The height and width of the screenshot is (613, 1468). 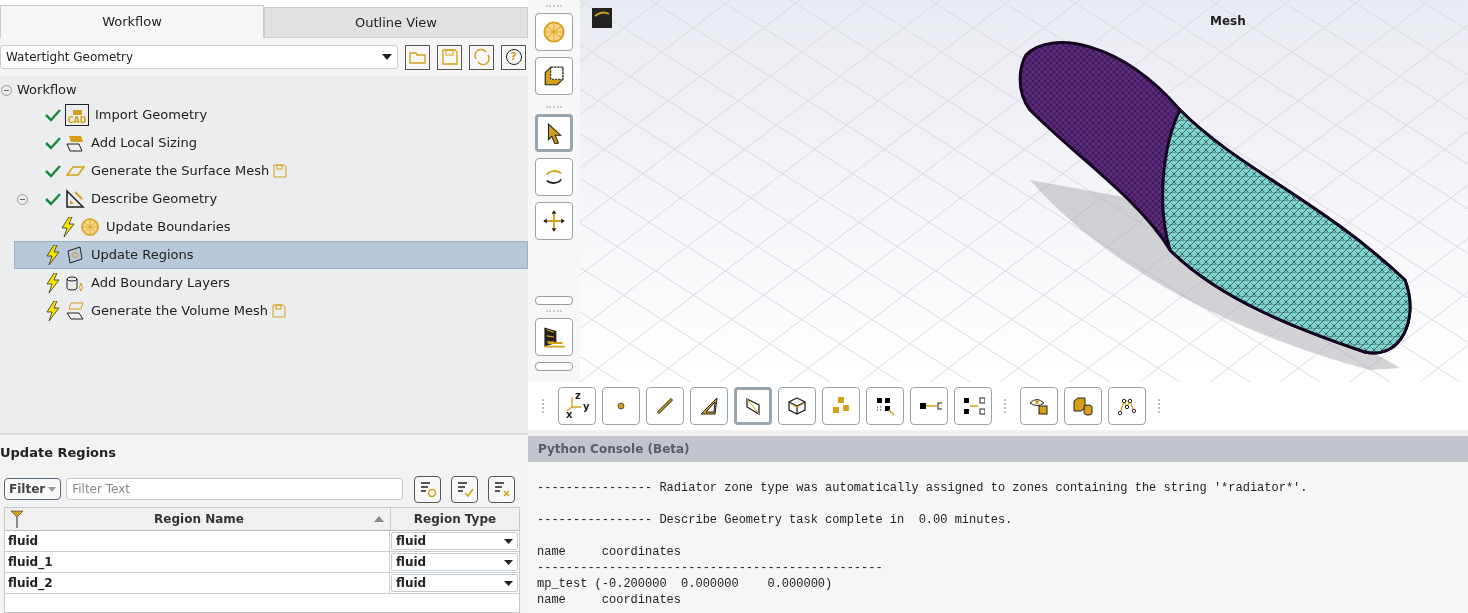 What do you see at coordinates (17, 519) in the screenshot?
I see `funnel-icon` at bounding box center [17, 519].